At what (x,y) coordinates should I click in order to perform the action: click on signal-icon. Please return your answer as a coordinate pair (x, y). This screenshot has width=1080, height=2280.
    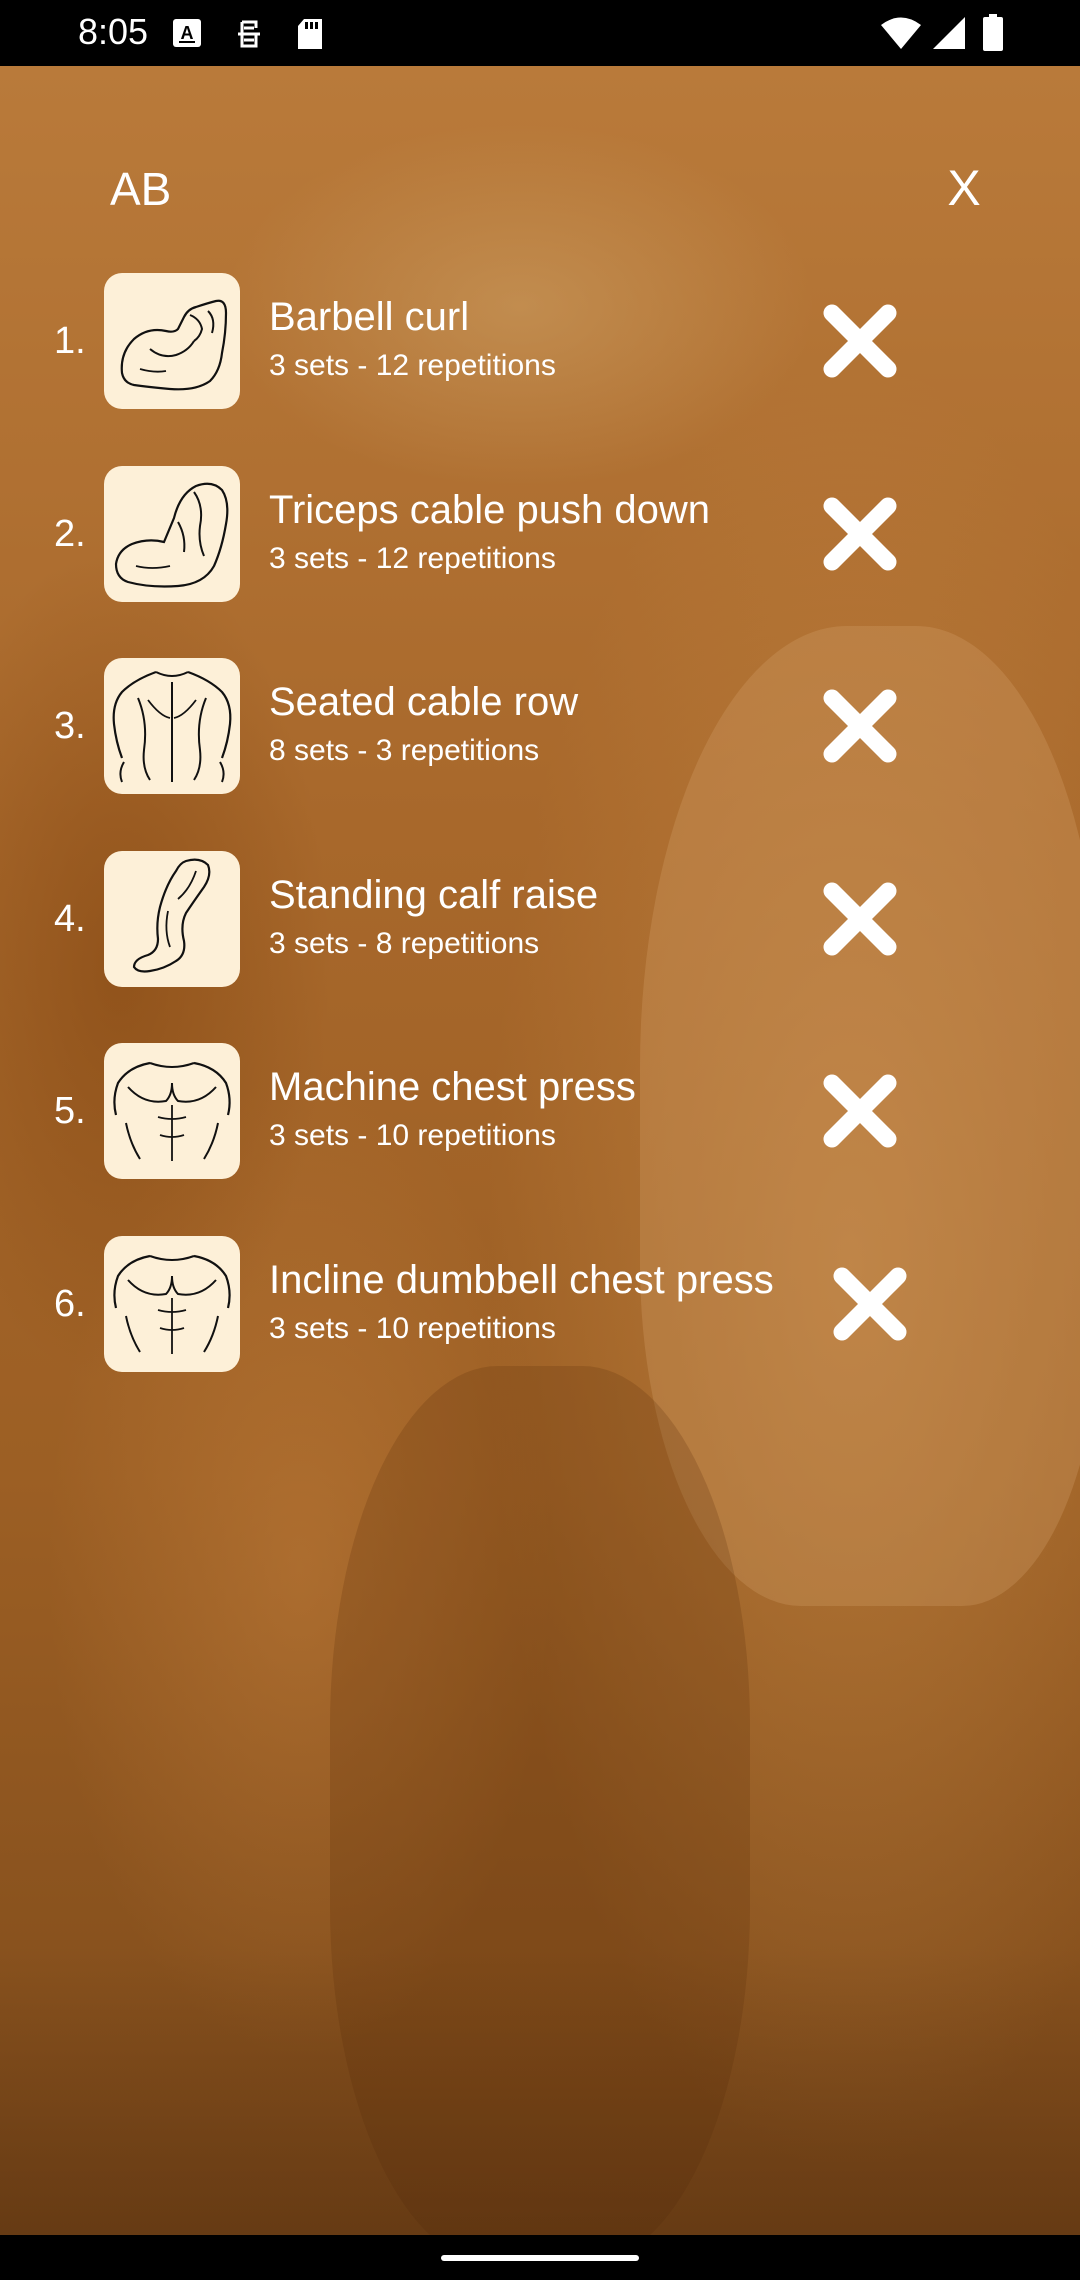
    Looking at the image, I should click on (949, 35).